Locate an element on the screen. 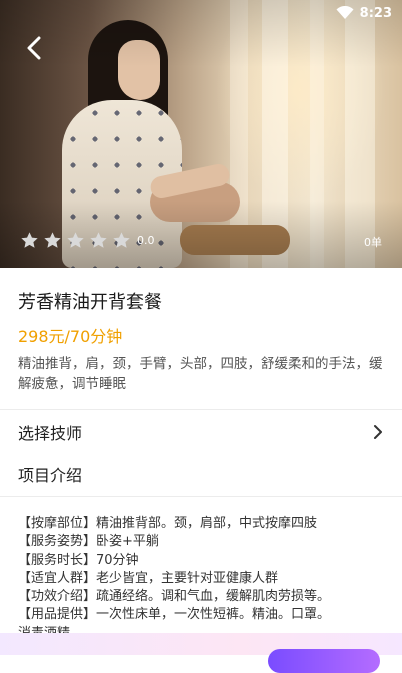  service-title: 芳香精油开背套餐 is located at coordinates (90, 302).